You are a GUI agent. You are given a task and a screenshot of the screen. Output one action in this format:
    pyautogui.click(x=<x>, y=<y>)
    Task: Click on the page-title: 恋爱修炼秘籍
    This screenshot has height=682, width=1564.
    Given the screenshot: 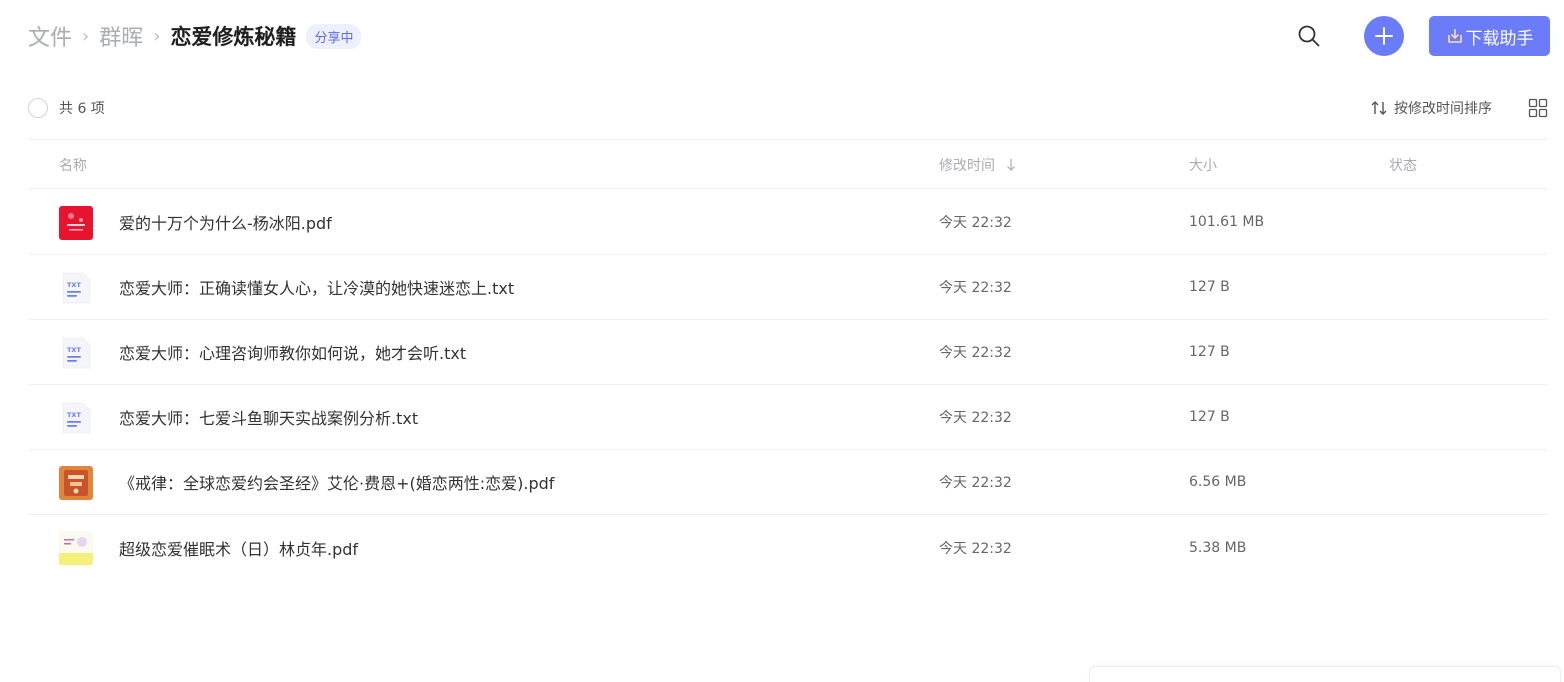 What is the action you would take?
    pyautogui.click(x=233, y=37)
    